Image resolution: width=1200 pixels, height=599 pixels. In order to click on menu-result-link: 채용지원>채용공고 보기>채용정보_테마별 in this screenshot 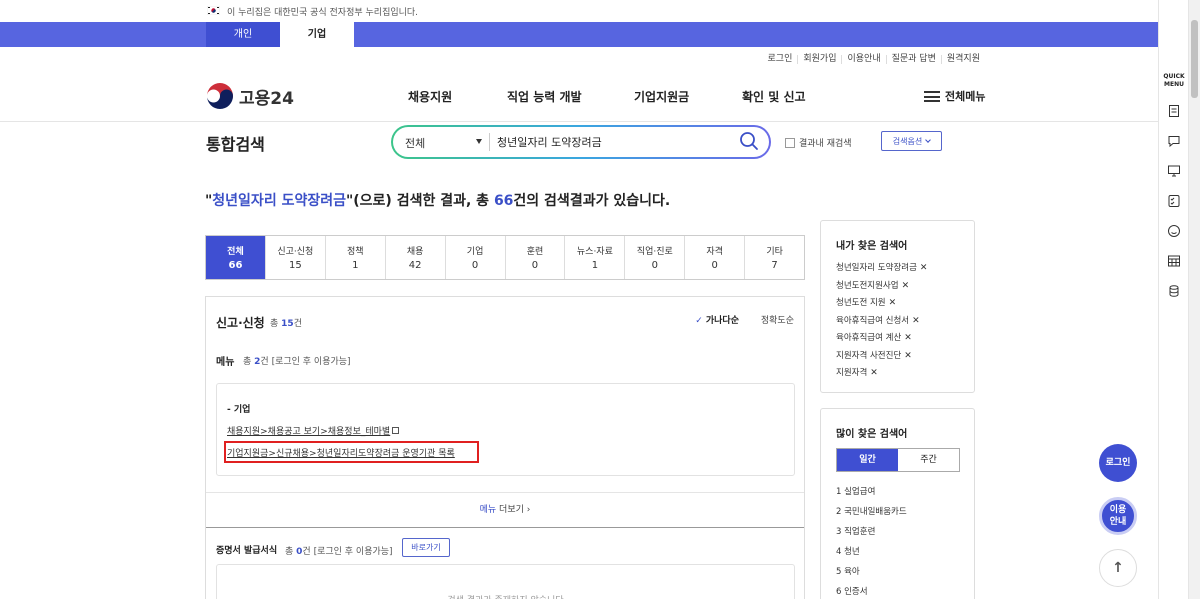, I will do `click(313, 430)`.